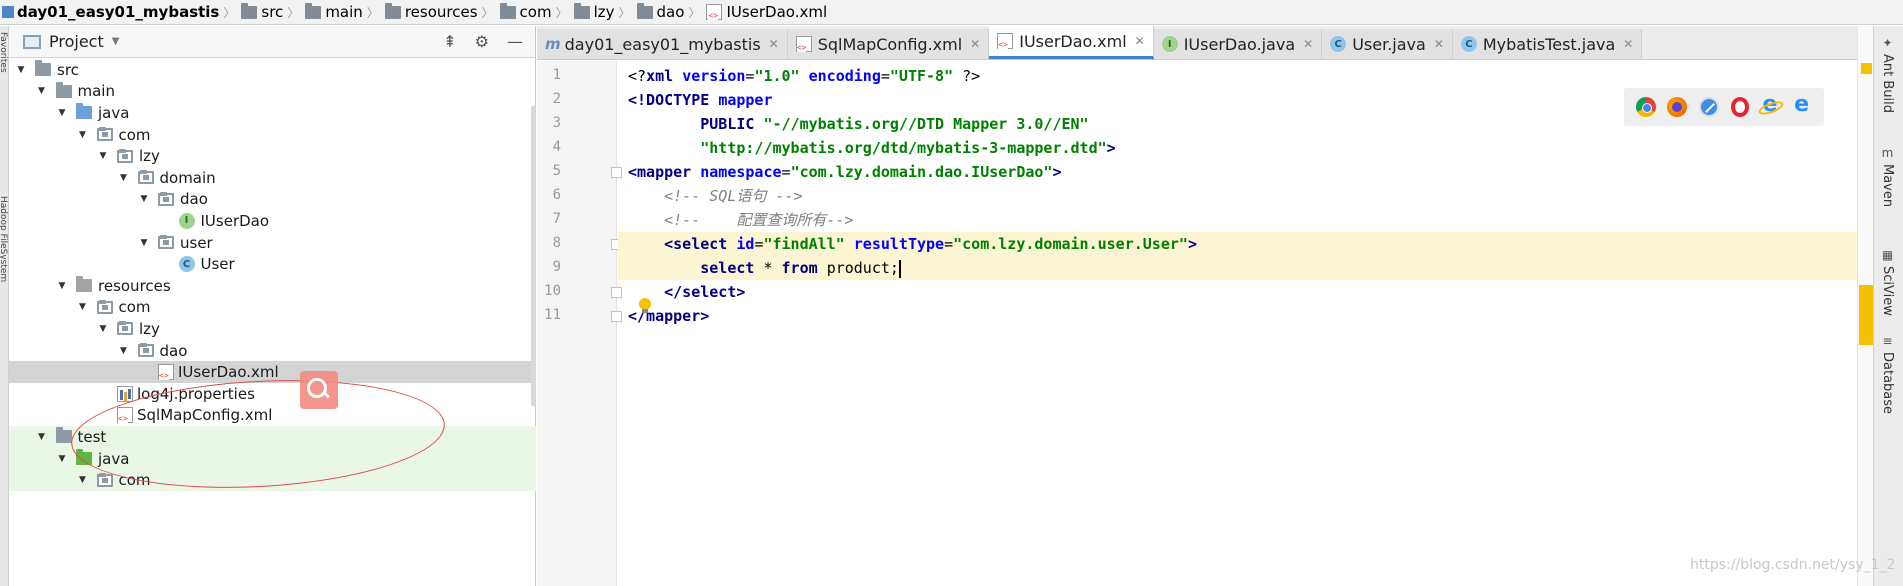 The height and width of the screenshot is (586, 1903). Describe the element at coordinates (339, 12) in the screenshot. I see `breadcrumb-item: main 〉` at that location.